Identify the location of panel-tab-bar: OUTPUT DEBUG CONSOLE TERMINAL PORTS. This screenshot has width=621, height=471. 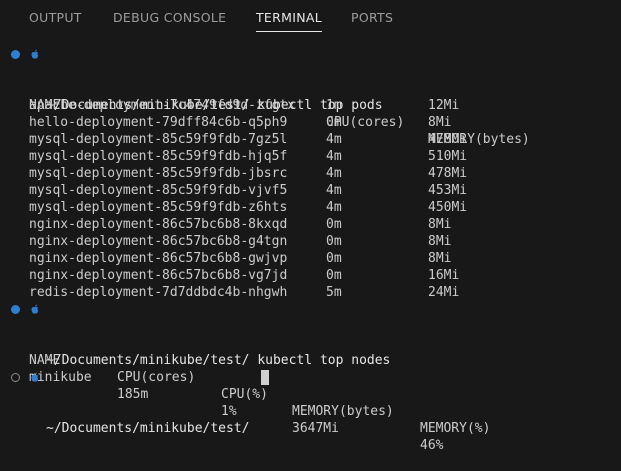
(310, 18).